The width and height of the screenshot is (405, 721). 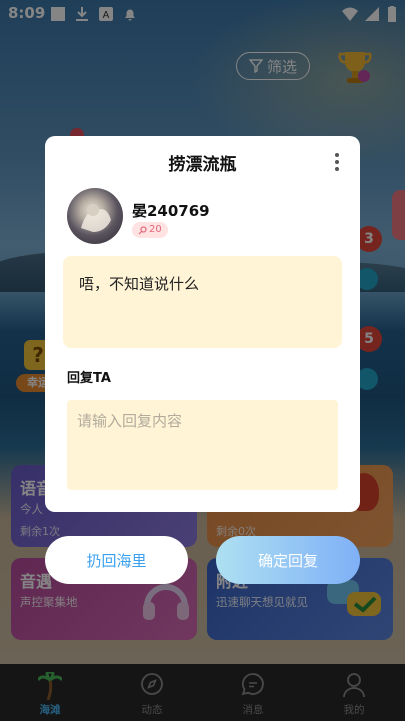 I want to click on reply-label: 回复TA, so click(x=89, y=378).